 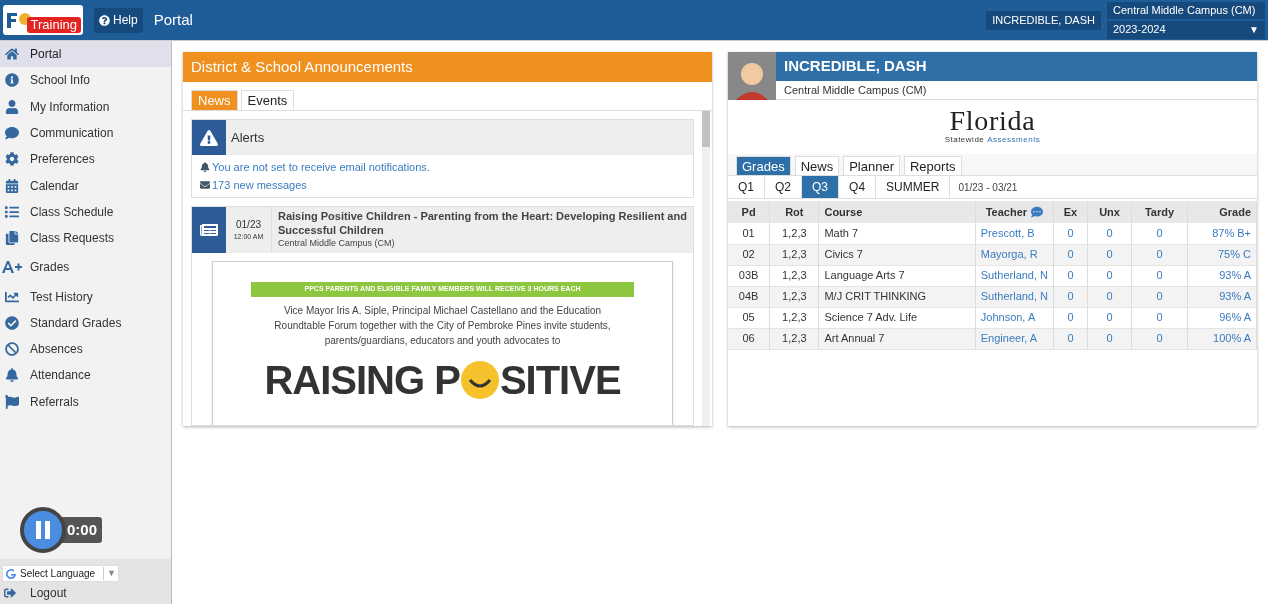 What do you see at coordinates (85, 267) in the screenshot?
I see `sidebar-item: Grades` at bounding box center [85, 267].